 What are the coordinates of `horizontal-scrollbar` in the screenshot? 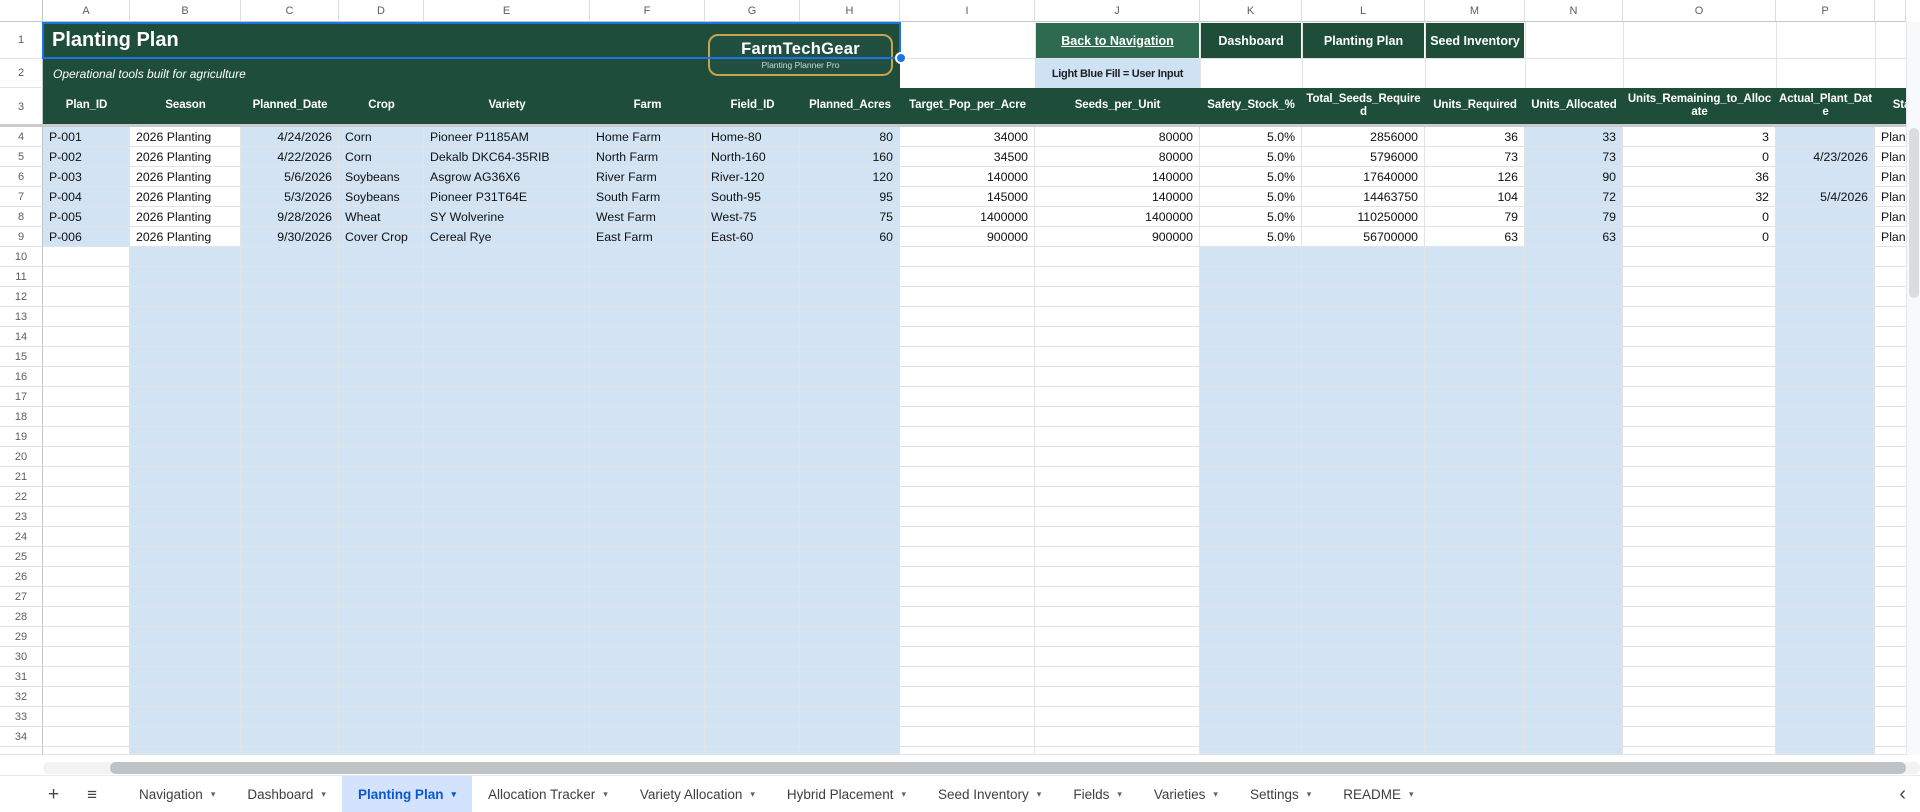 It's located at (981, 768).